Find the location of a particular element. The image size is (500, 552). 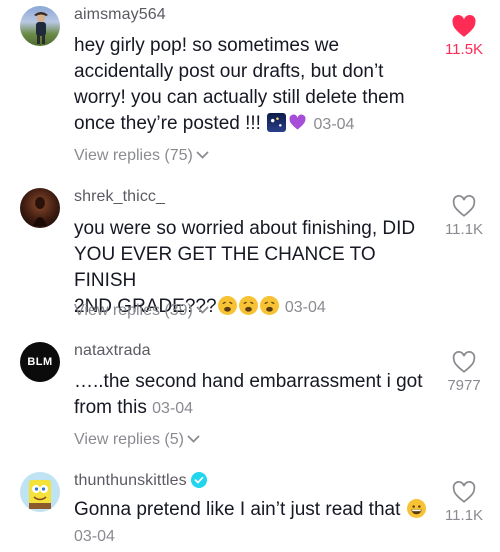

view-replies-label: View replies (5) is located at coordinates (129, 439).